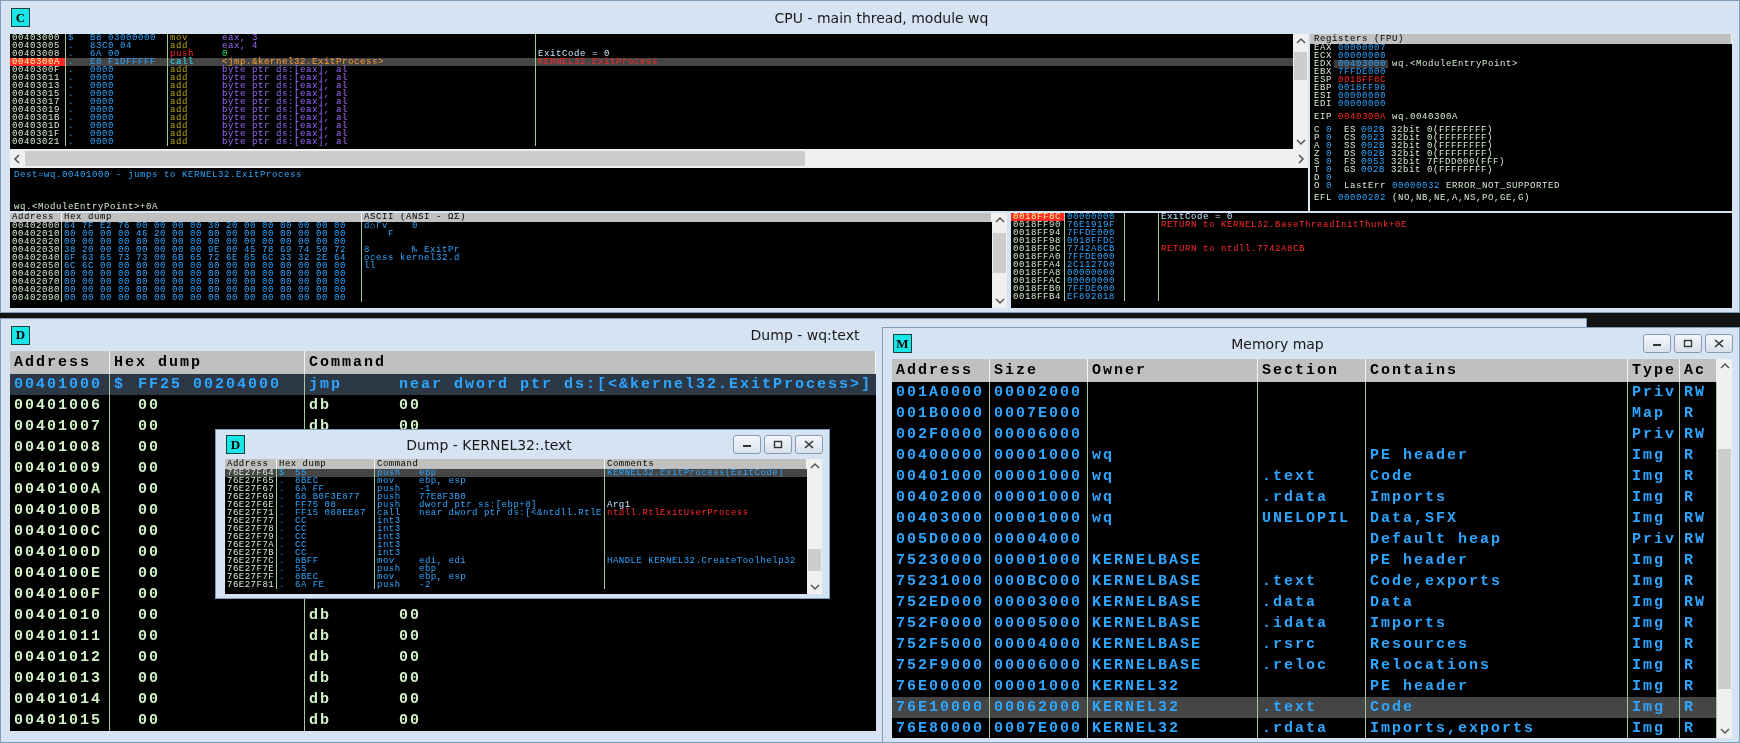 The image size is (1740, 743). I want to click on table-row: 00403000 $ B8 03000000 mov eax, 3, so click(651, 38).